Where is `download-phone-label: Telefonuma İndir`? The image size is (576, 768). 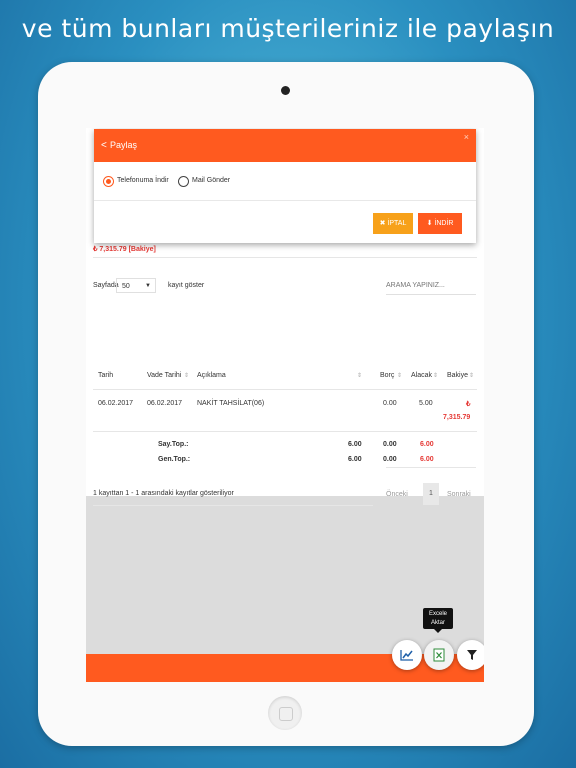
download-phone-label: Telefonuma İndir is located at coordinates (143, 180).